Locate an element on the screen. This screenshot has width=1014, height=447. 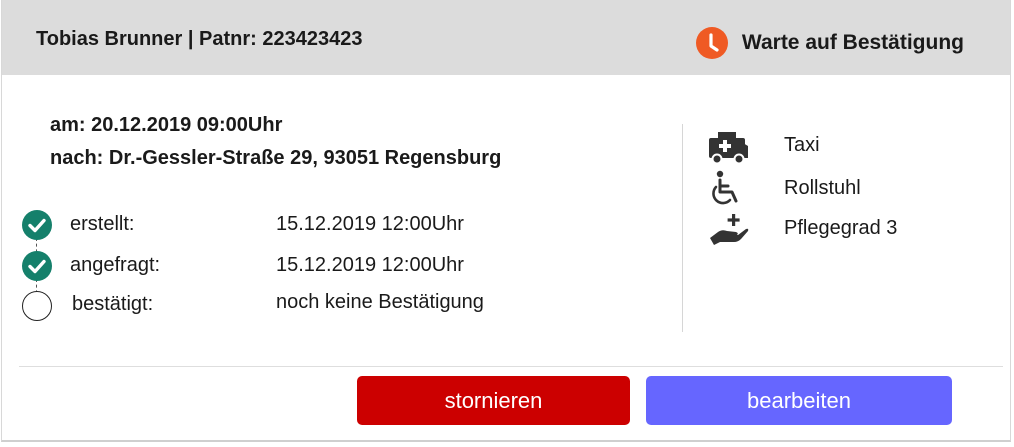
clock-icon is located at coordinates (711, 43).